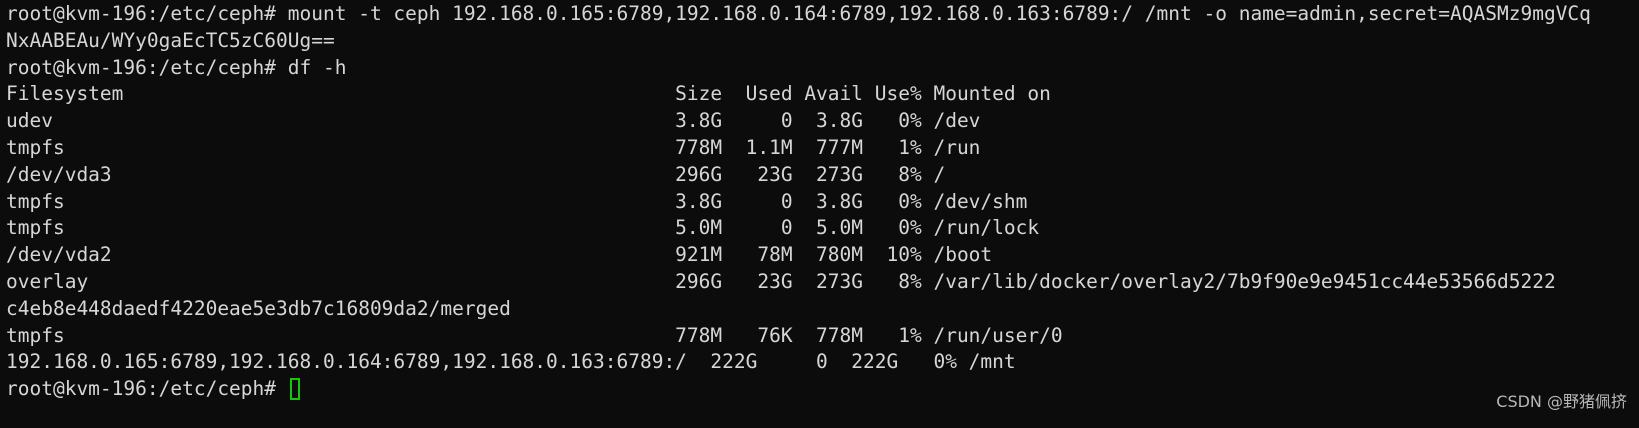 The image size is (1639, 428). I want to click on df-row-tmpfs-run: tmpfs 778M 1.1M 777M 1% /run, so click(493, 147).